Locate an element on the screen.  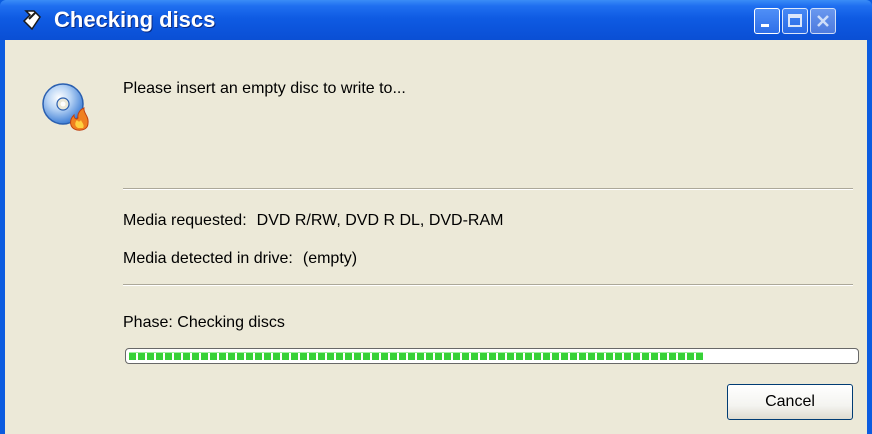
close-button is located at coordinates (823, 21).